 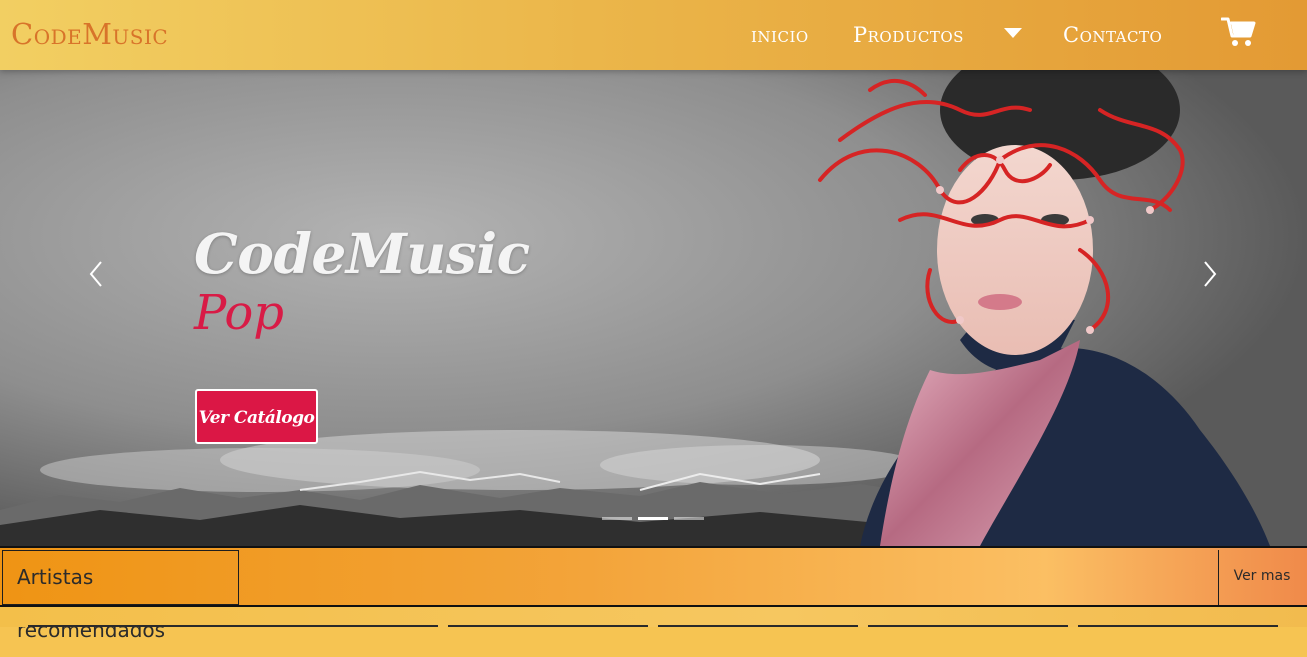 What do you see at coordinates (653, 594) in the screenshot?
I see `artists-section-header: Artistas recomendados Ver mas` at bounding box center [653, 594].